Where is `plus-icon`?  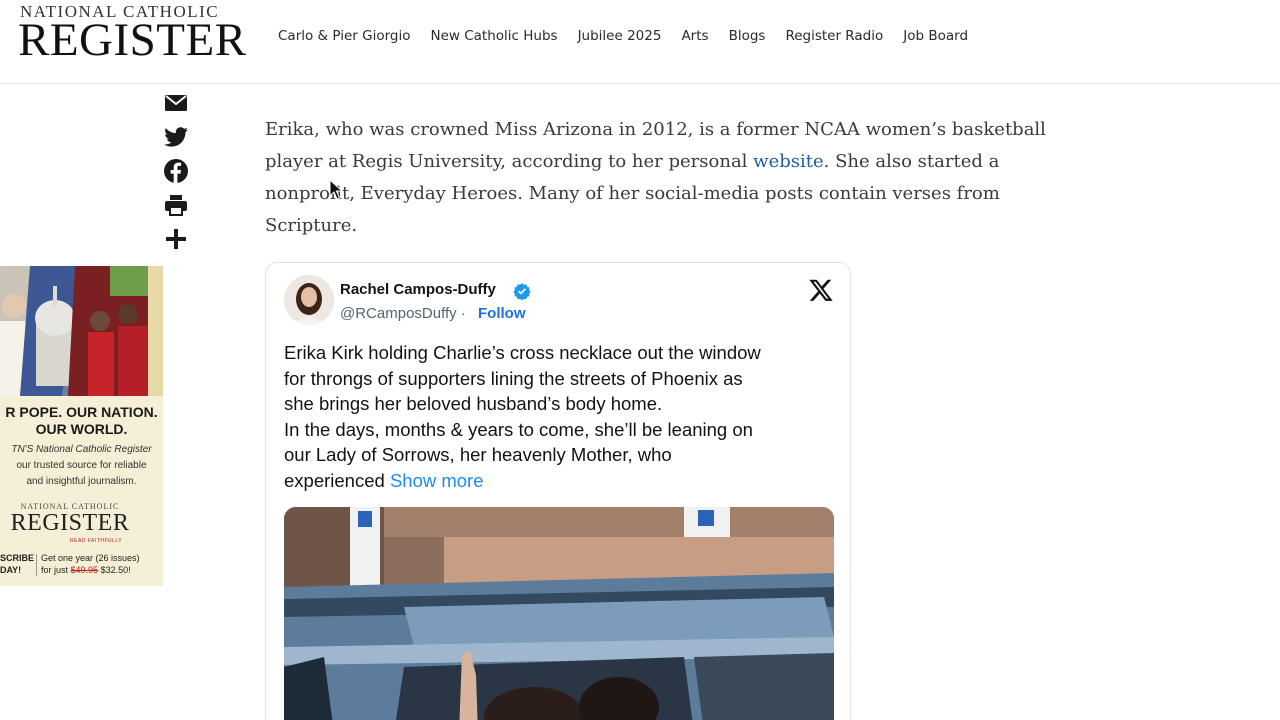 plus-icon is located at coordinates (176, 239).